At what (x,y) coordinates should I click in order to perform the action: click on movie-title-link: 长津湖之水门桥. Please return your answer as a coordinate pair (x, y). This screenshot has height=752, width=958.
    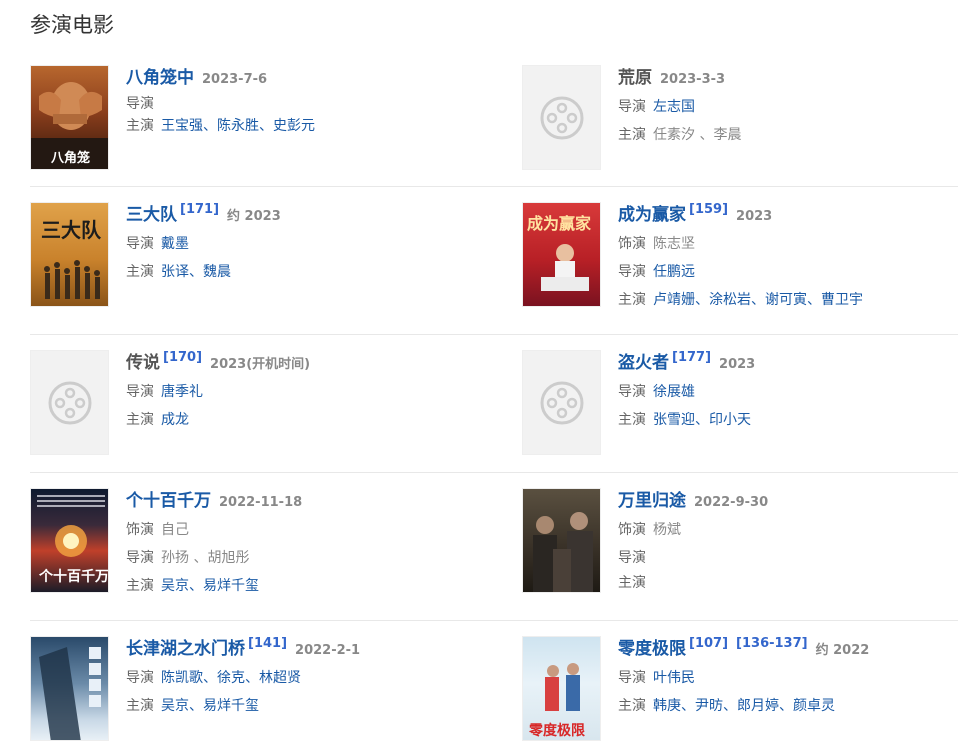
    Looking at the image, I should click on (185, 649).